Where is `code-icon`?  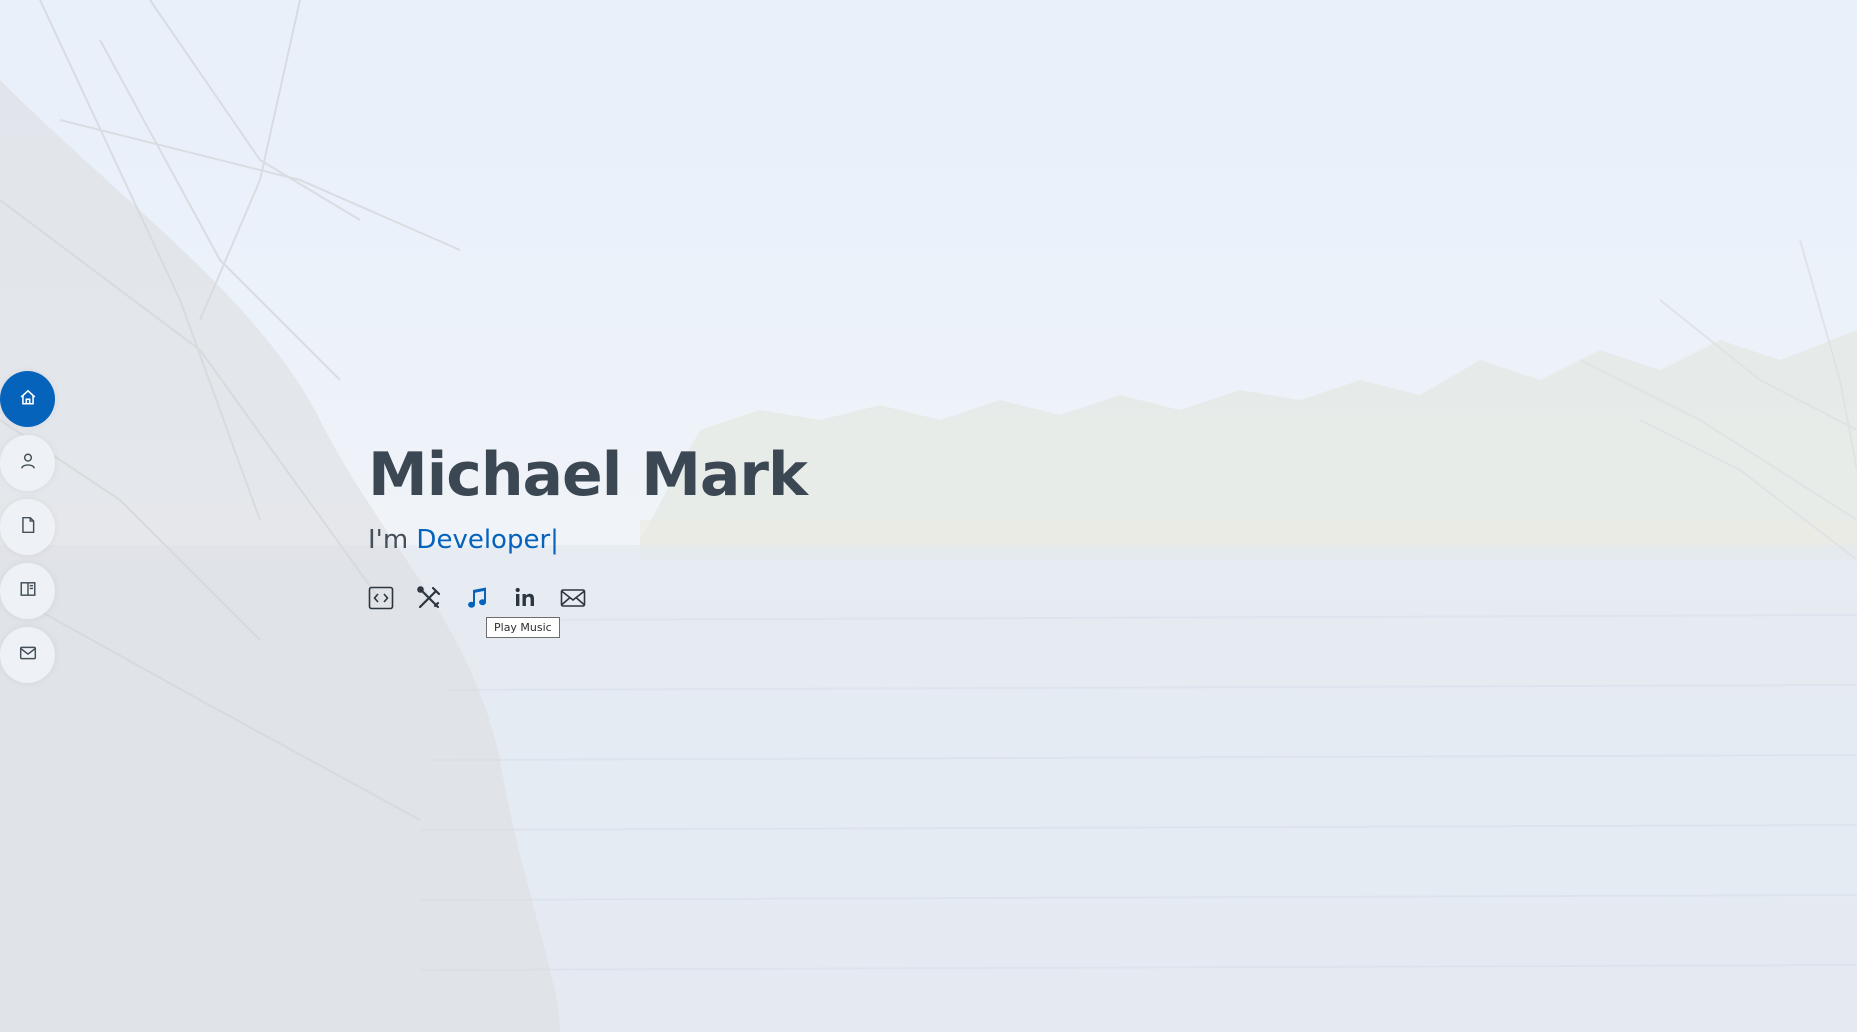 code-icon is located at coordinates (381, 600).